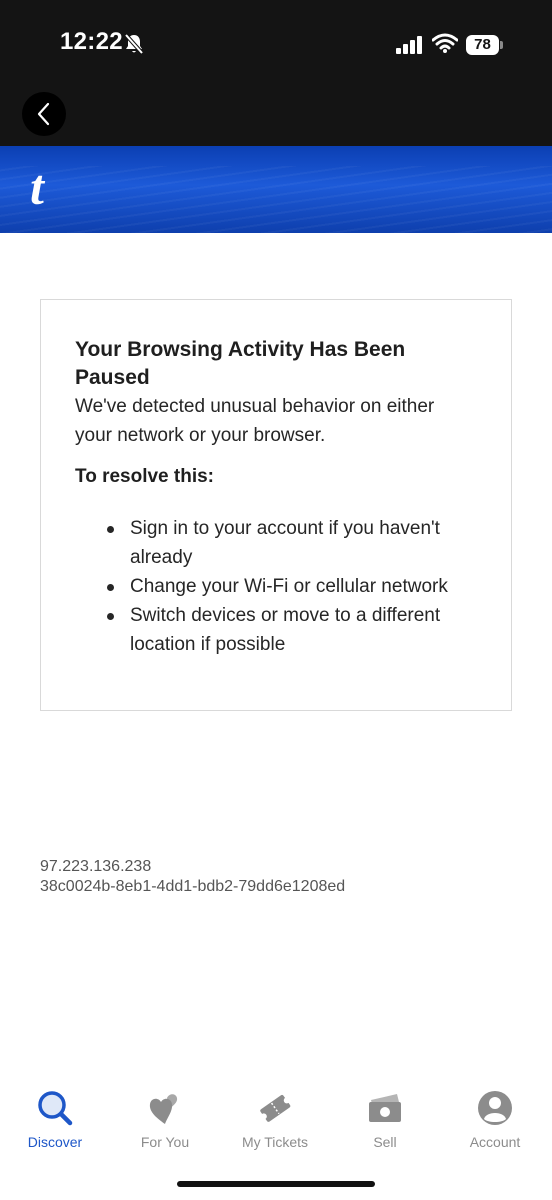  What do you see at coordinates (163, 1109) in the screenshot?
I see `hearts-icon` at bounding box center [163, 1109].